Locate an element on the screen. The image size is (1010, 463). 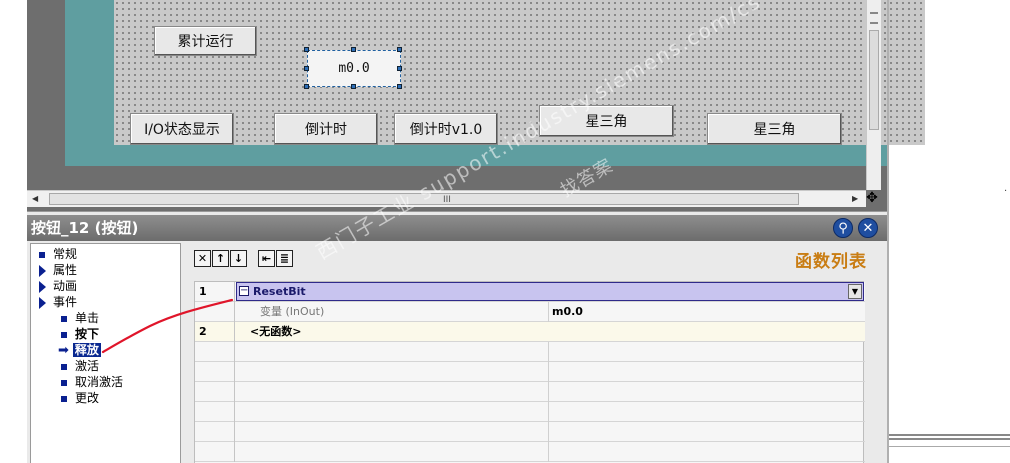
chevron-down-icon: ▼ is located at coordinates (855, 291).